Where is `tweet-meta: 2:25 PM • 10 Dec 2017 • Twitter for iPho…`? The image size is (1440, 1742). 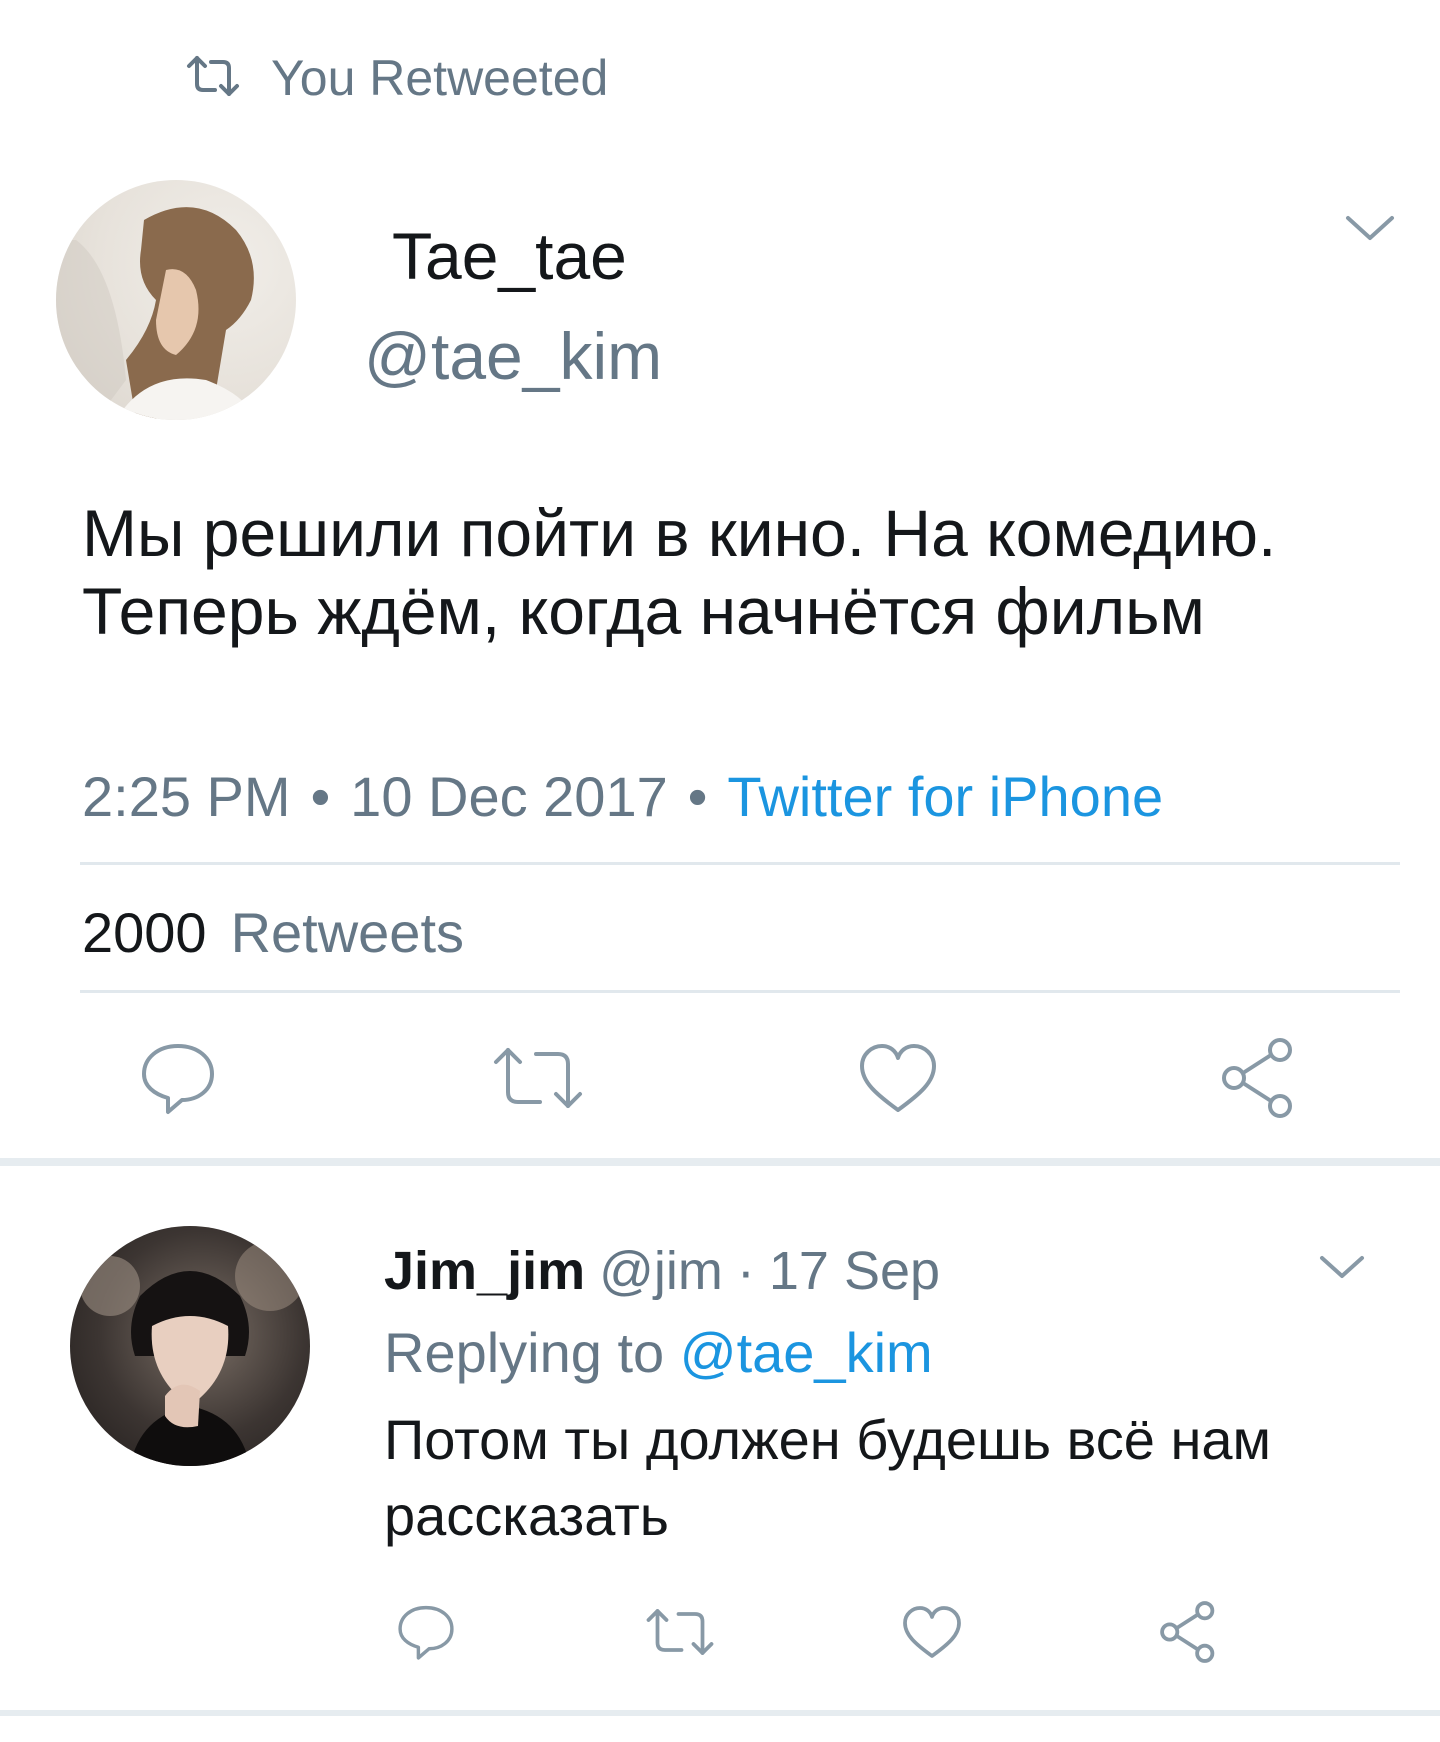
tweet-meta: 2:25 PM • 10 Dec 2017 • Twitter for iPho… is located at coordinates (622, 796).